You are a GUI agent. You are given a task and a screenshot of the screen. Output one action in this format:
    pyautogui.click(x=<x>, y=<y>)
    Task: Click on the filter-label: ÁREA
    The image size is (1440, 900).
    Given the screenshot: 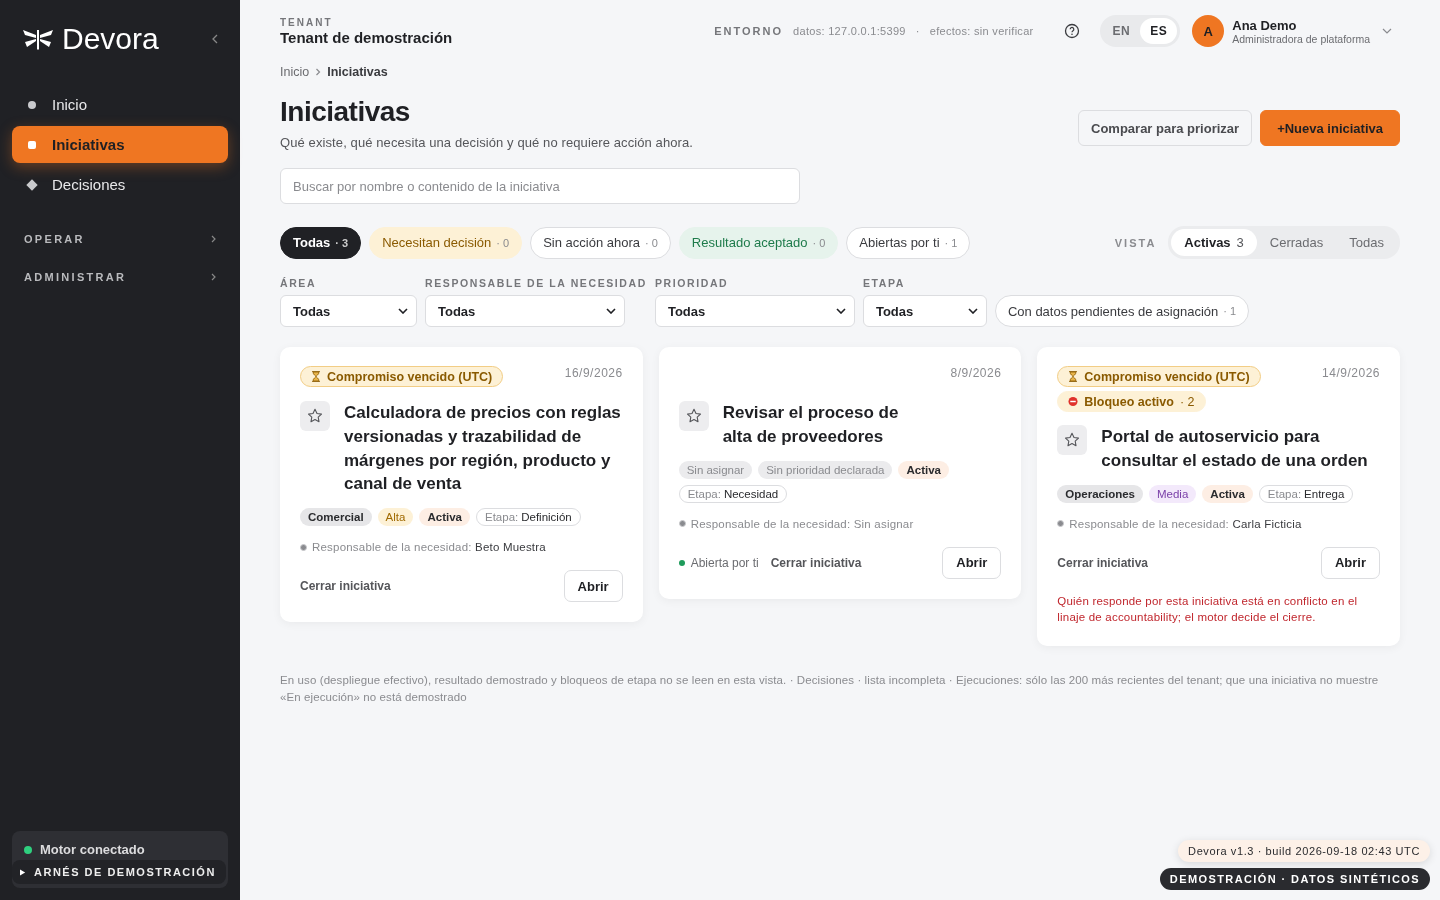 What is the action you would take?
    pyautogui.click(x=299, y=283)
    